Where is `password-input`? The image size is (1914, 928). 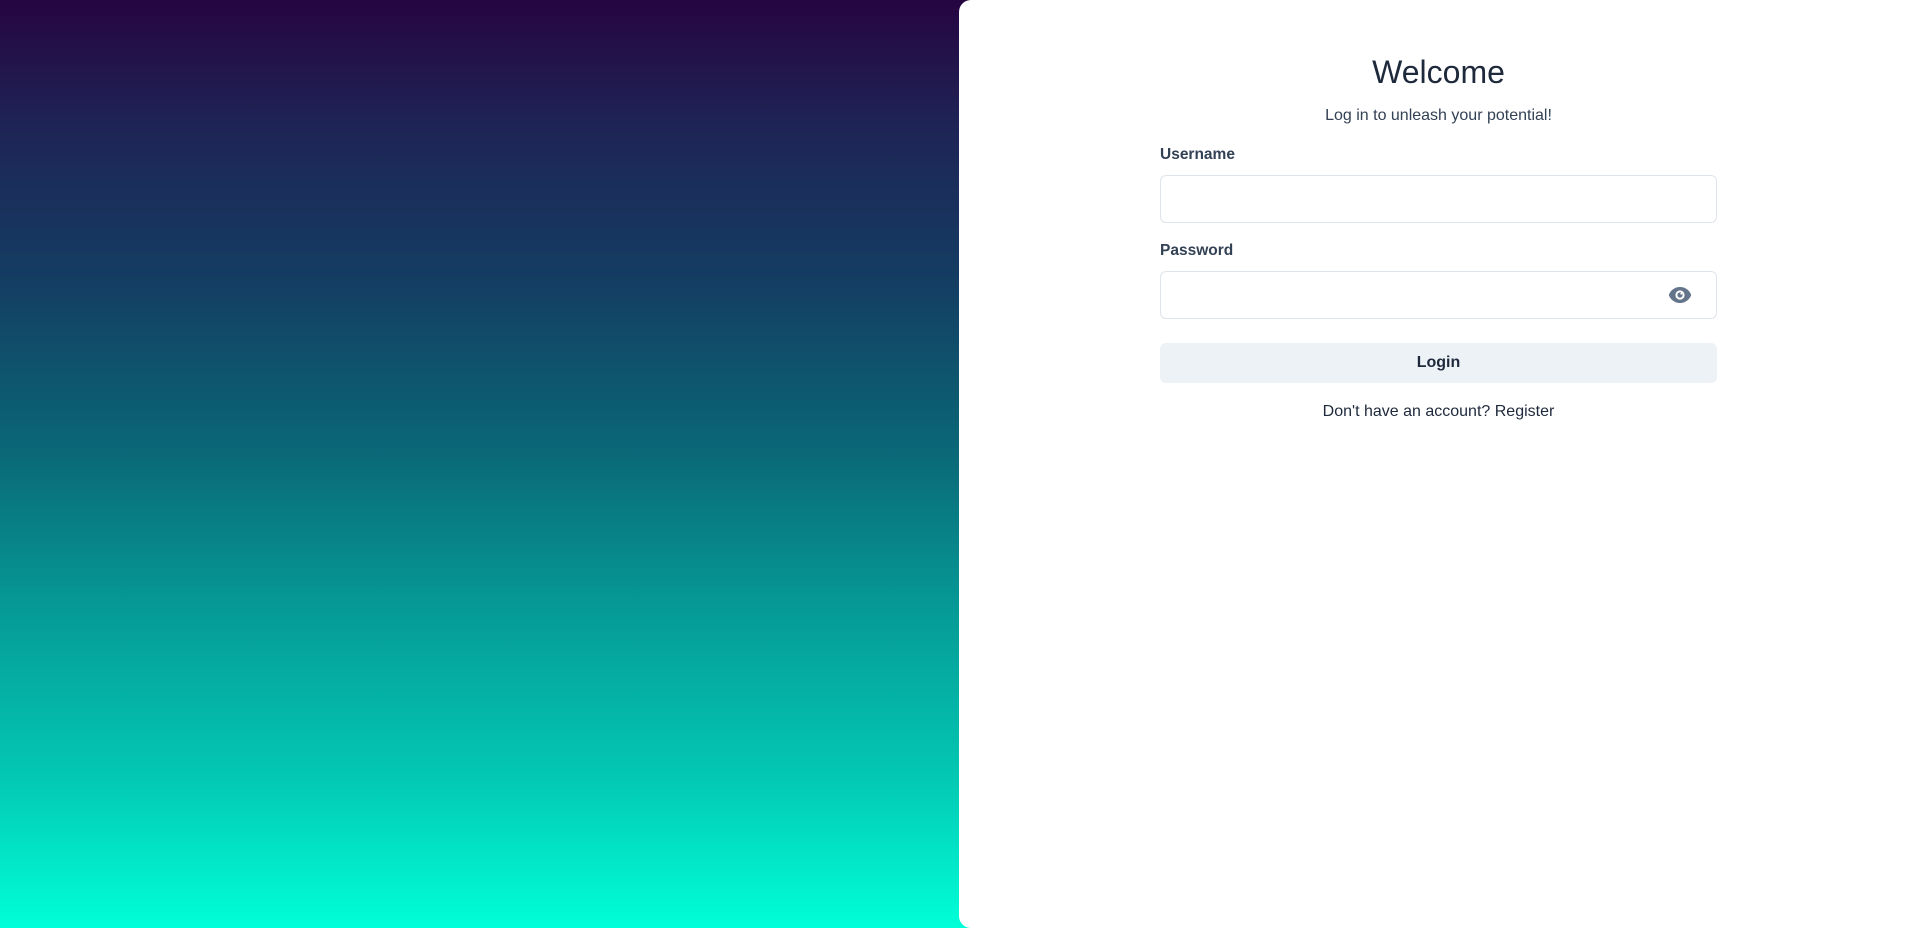
password-input is located at coordinates (1438, 295).